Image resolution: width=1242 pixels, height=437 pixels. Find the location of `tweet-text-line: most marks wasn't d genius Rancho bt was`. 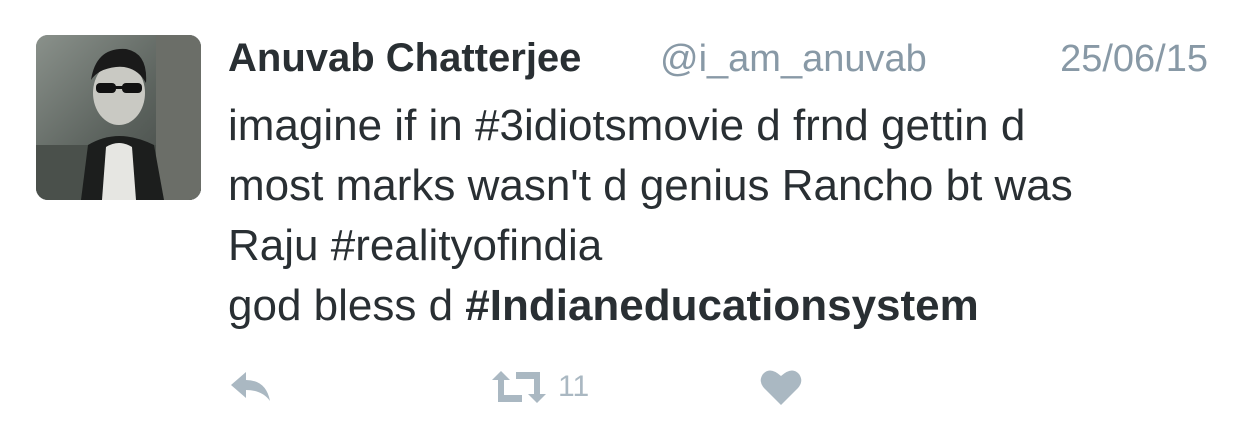

tweet-text-line: most marks wasn't d genius Rancho bt was is located at coordinates (650, 185).